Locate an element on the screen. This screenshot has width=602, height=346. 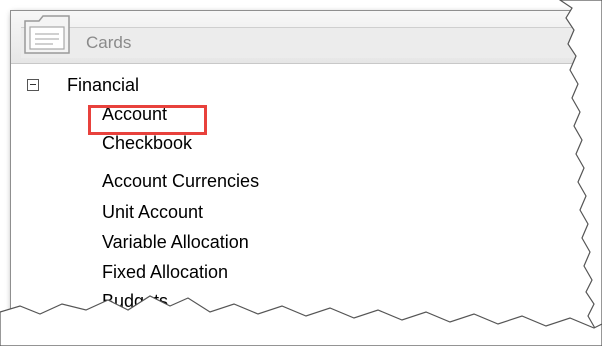
tree-item-budgets: Budgets is located at coordinates (135, 301).